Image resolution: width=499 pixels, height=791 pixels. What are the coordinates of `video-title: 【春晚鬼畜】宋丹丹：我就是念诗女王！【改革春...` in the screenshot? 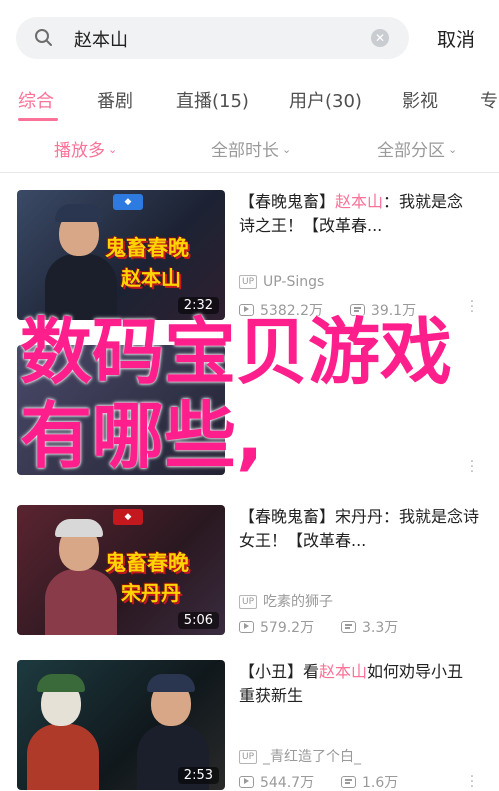 It's located at (359, 529).